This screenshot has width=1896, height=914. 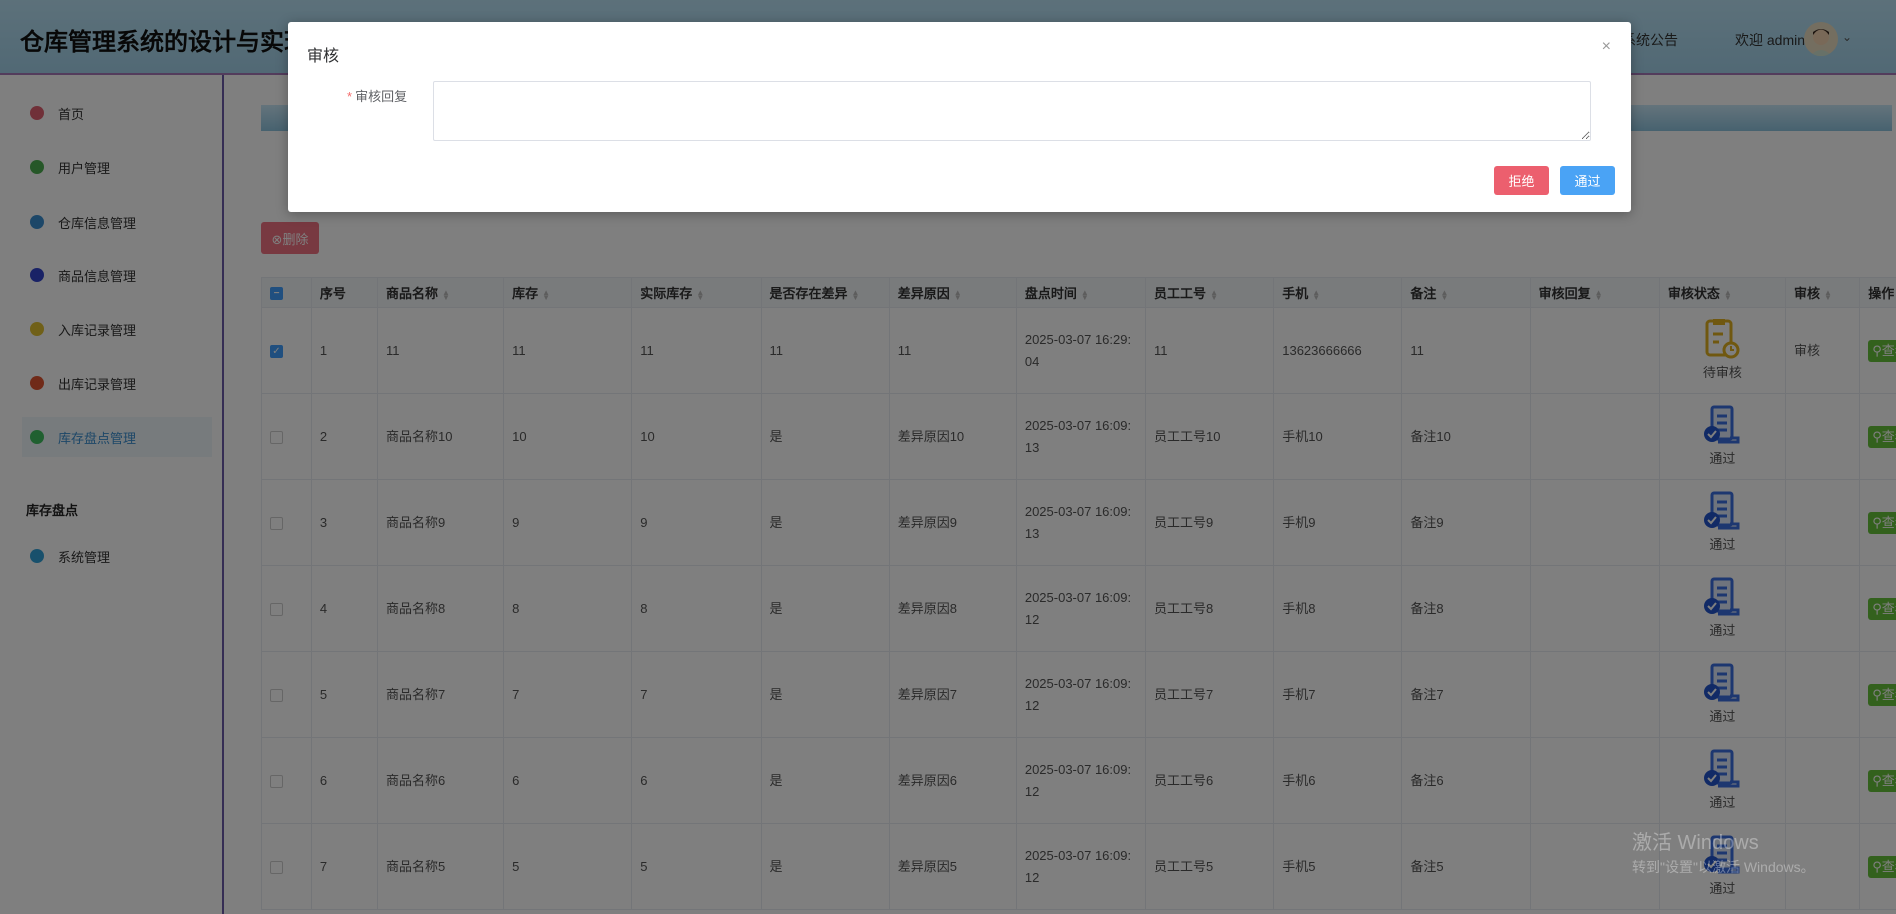 I want to click on windows-activation-watermark: 激活 Windows 转到"设置"以激活 Windows。, so click(x=1723, y=851).